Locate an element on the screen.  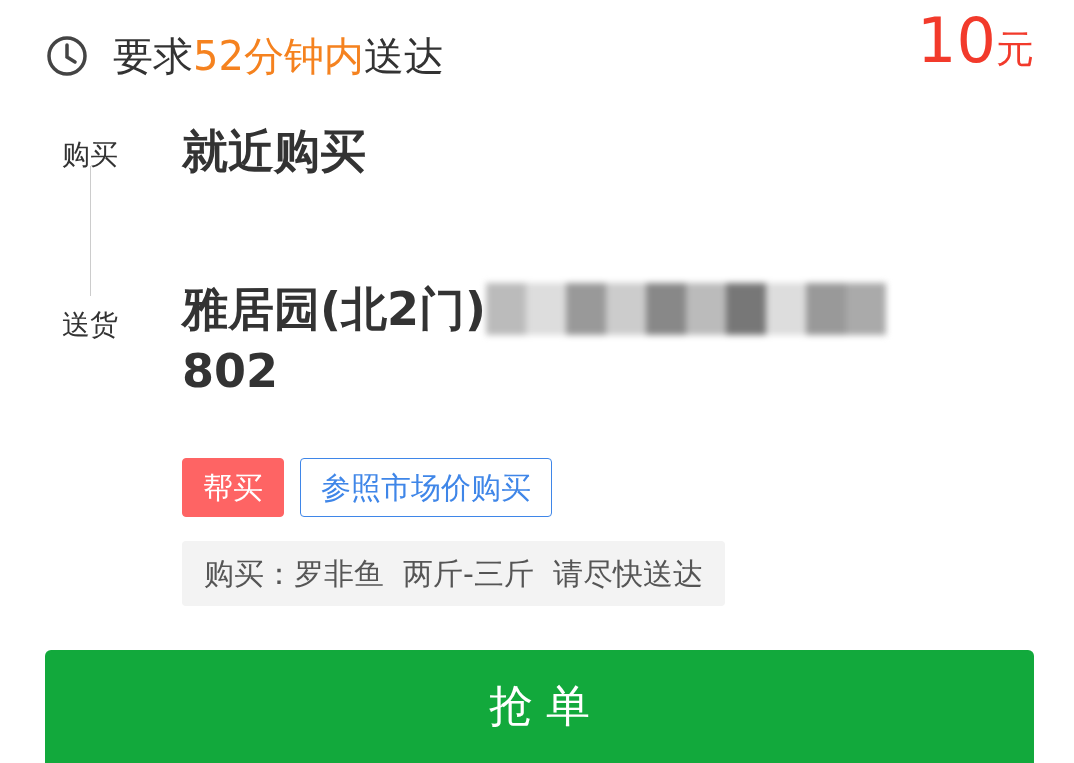
step-title: 就近购买 is located at coordinates (274, 151).